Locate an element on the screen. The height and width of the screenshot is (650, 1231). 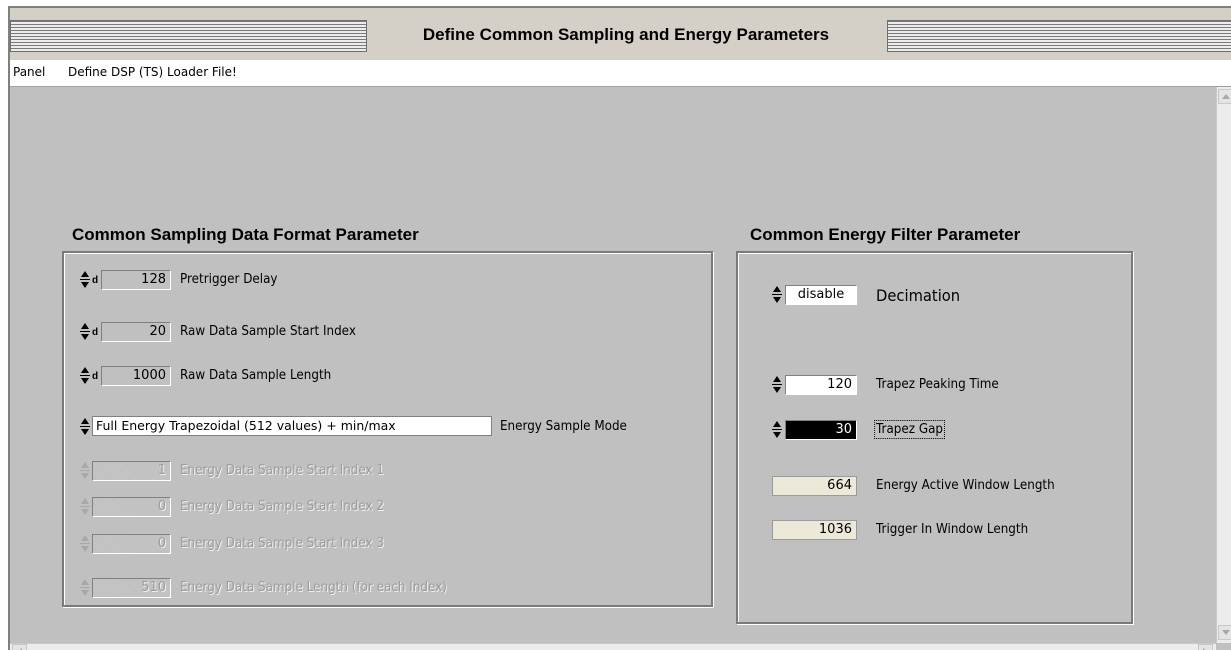
pretrigger-delay-spinner is located at coordinates (85, 280).